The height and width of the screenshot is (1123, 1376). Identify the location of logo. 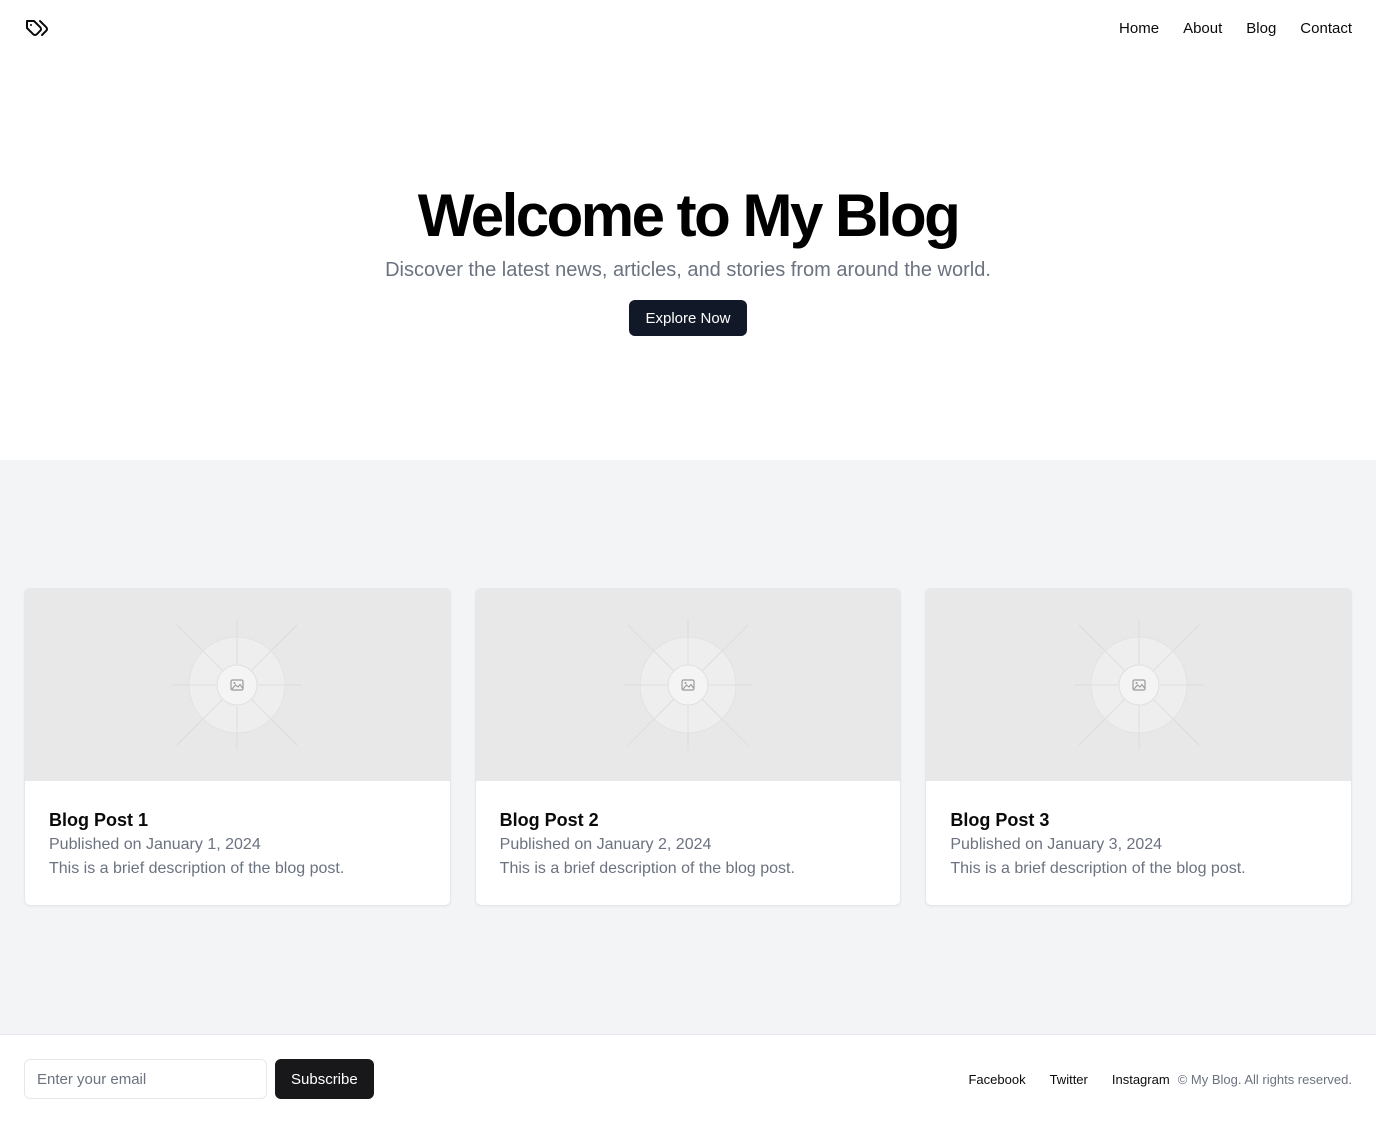
(37, 28).